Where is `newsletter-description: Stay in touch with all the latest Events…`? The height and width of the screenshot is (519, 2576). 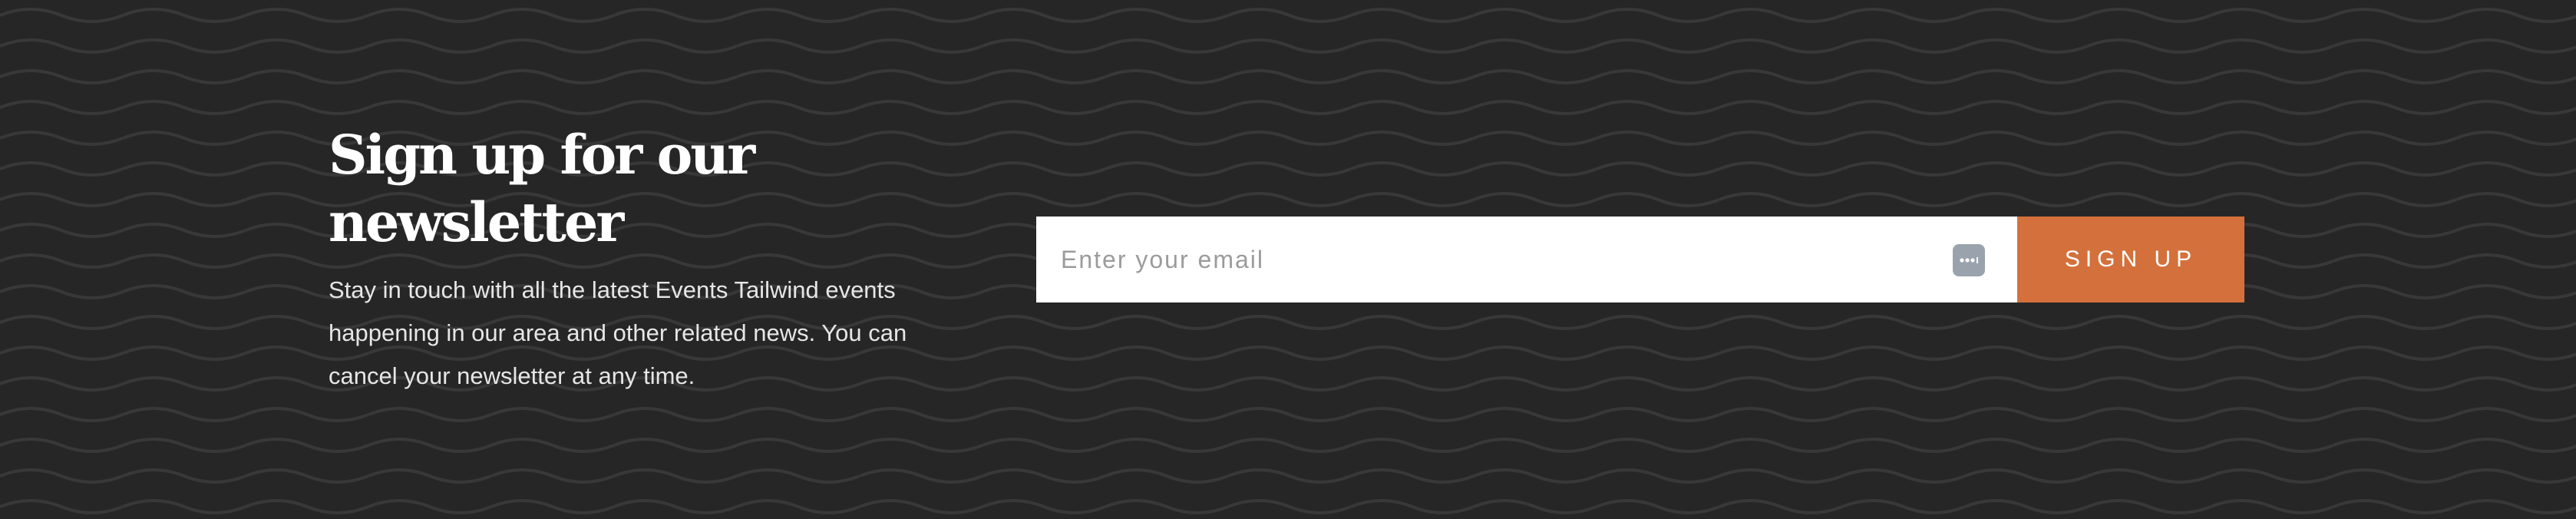
newsletter-description: Stay in touch with all the latest Events… is located at coordinates (618, 332).